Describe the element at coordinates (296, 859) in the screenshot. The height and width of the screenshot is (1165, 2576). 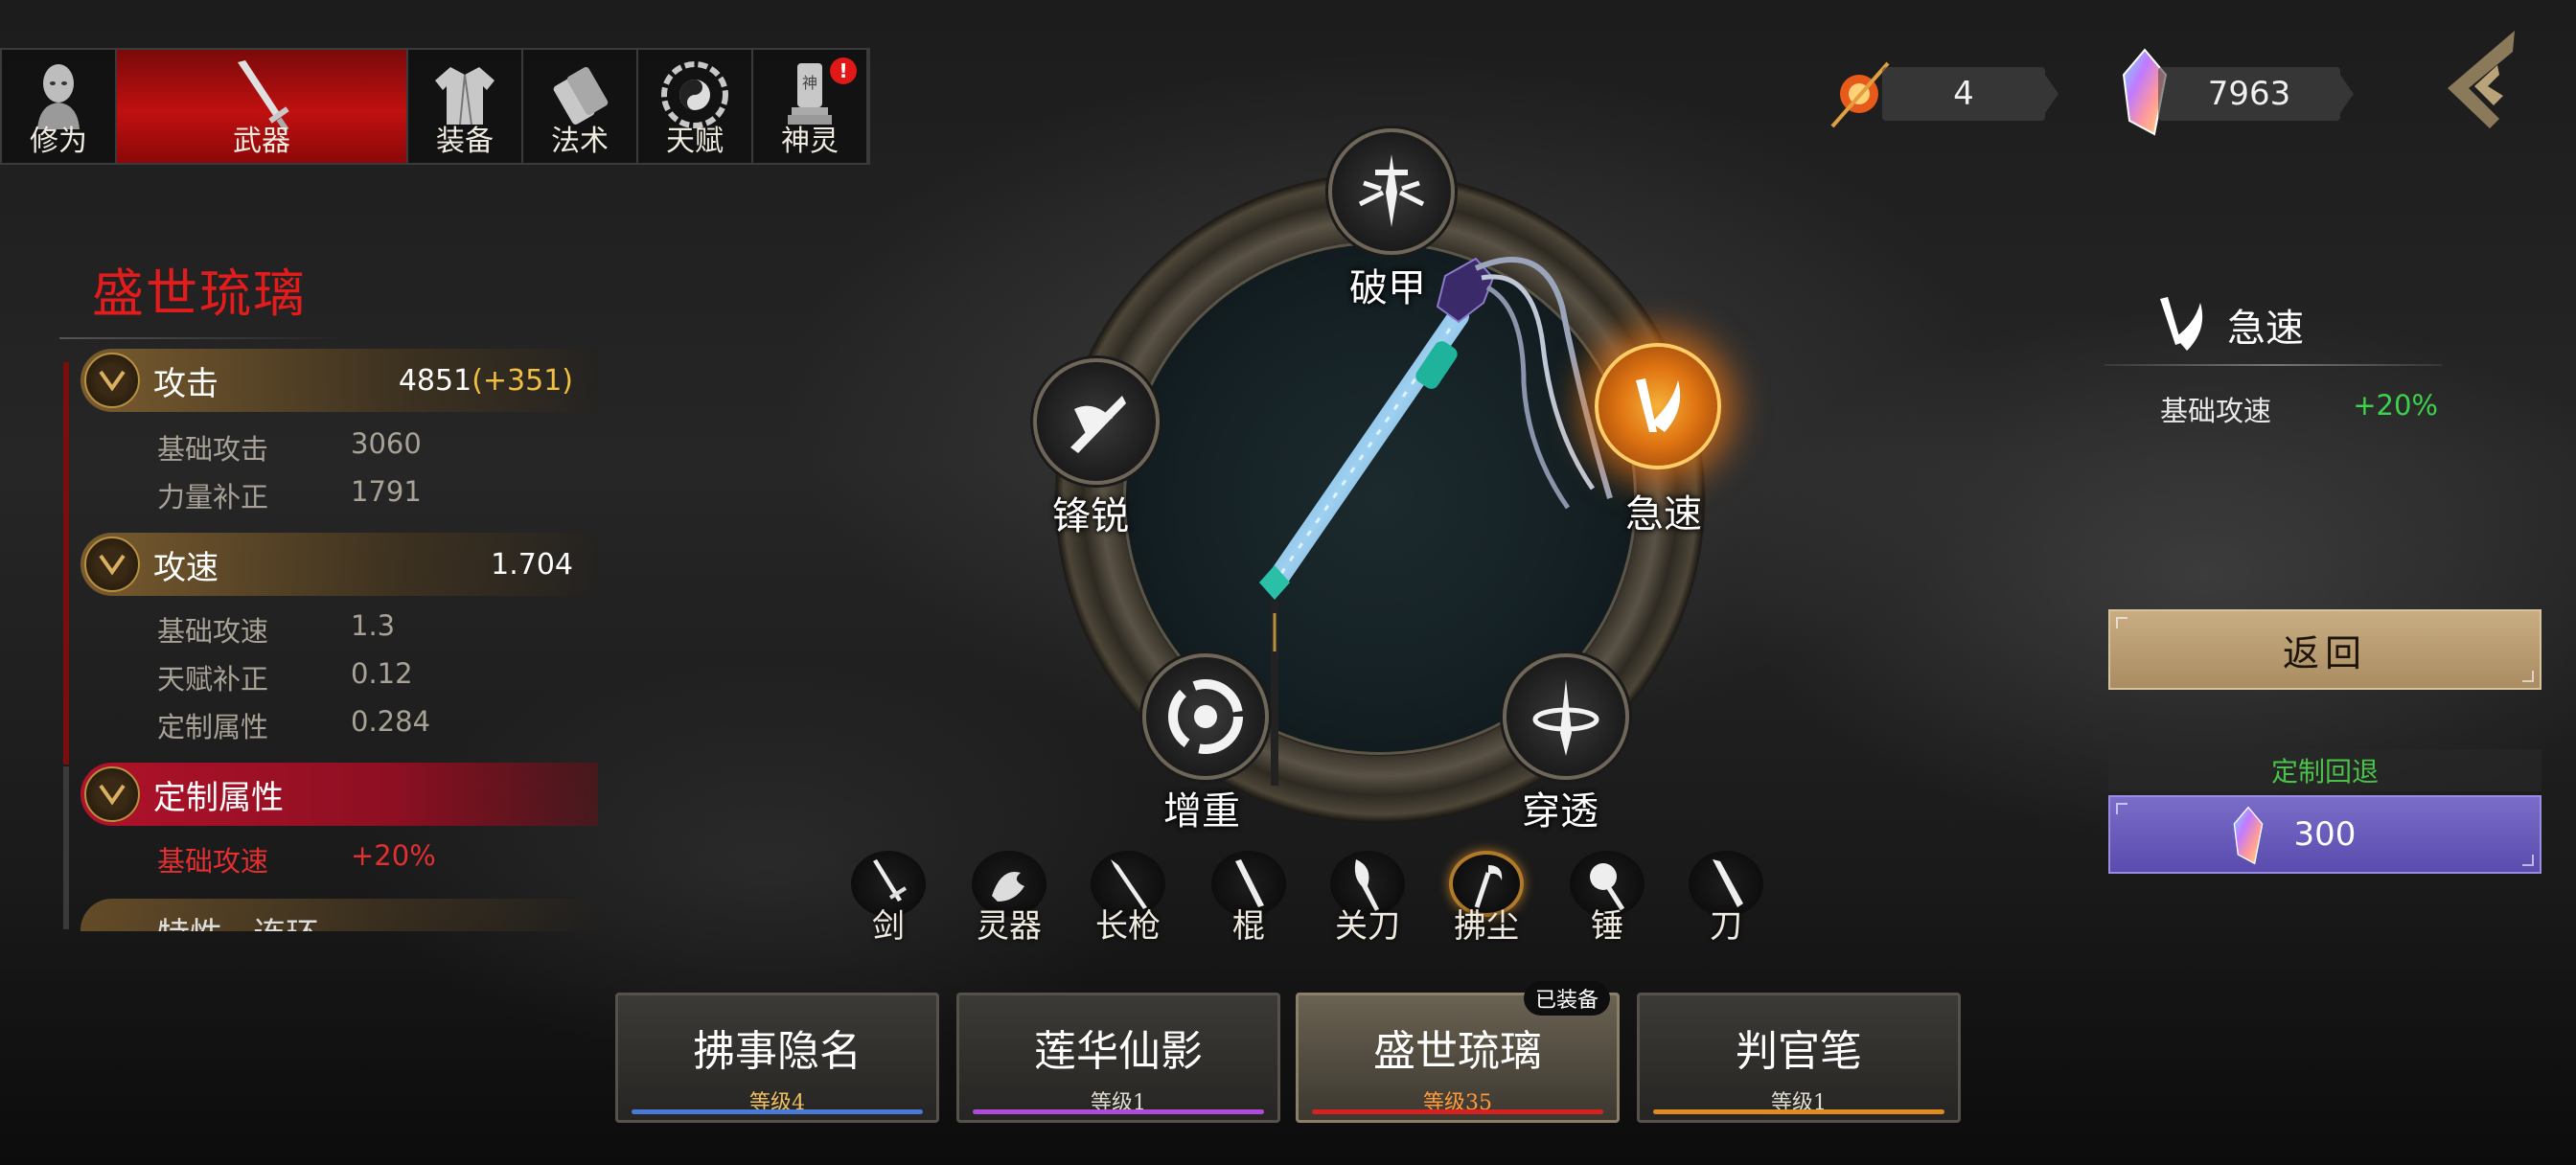
I see `stat-sub-row: 基础攻速 +20%` at that location.